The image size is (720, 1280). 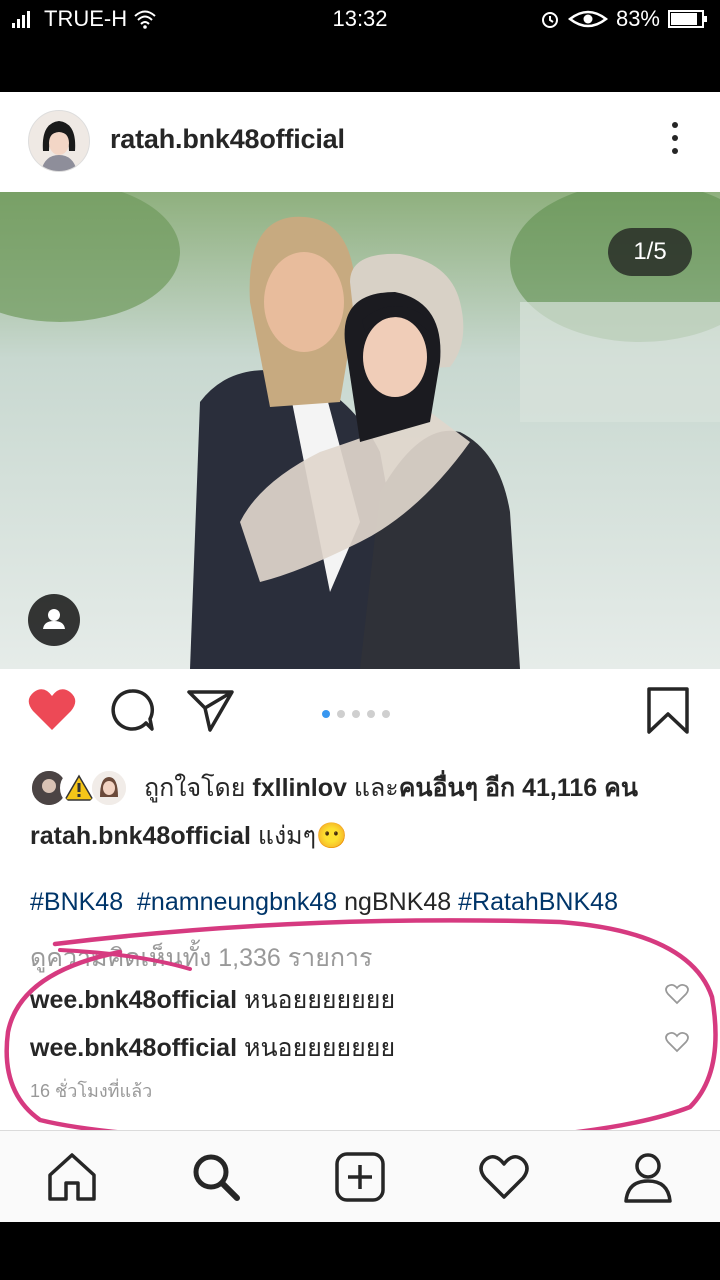 I want to click on post-caption: ratah.bnk48official แง่มๆ😶, so click(x=188, y=836).